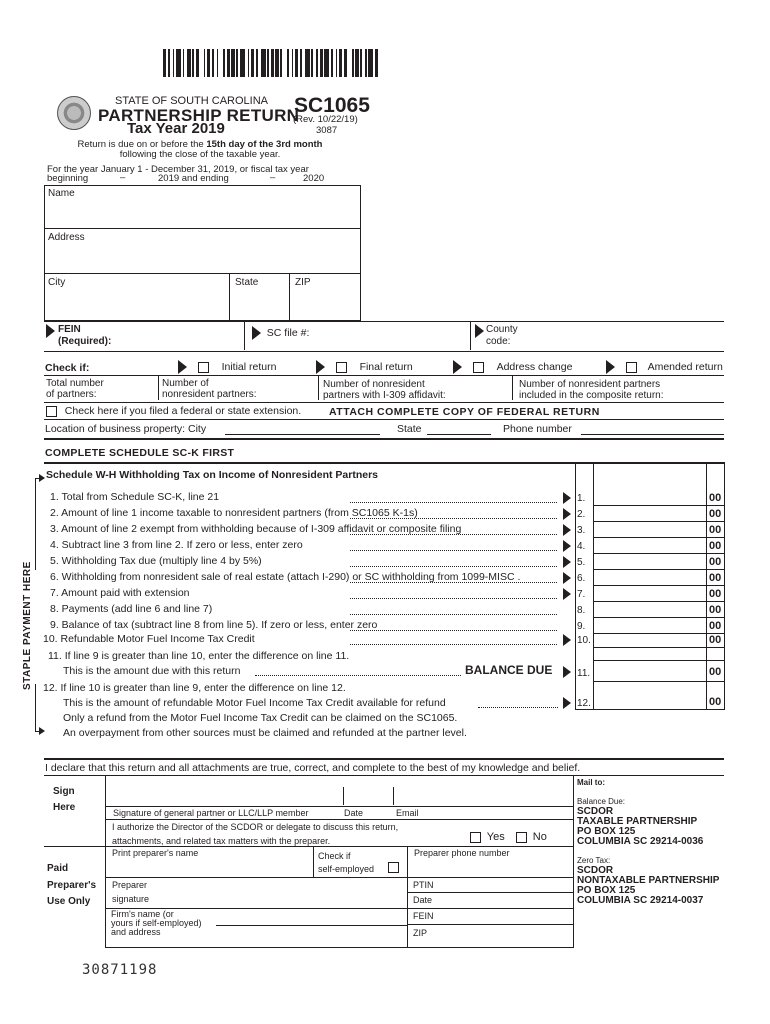 This screenshot has width=770, height=1024. Describe the element at coordinates (35, 524) in the screenshot. I see `staple-bracket` at that location.